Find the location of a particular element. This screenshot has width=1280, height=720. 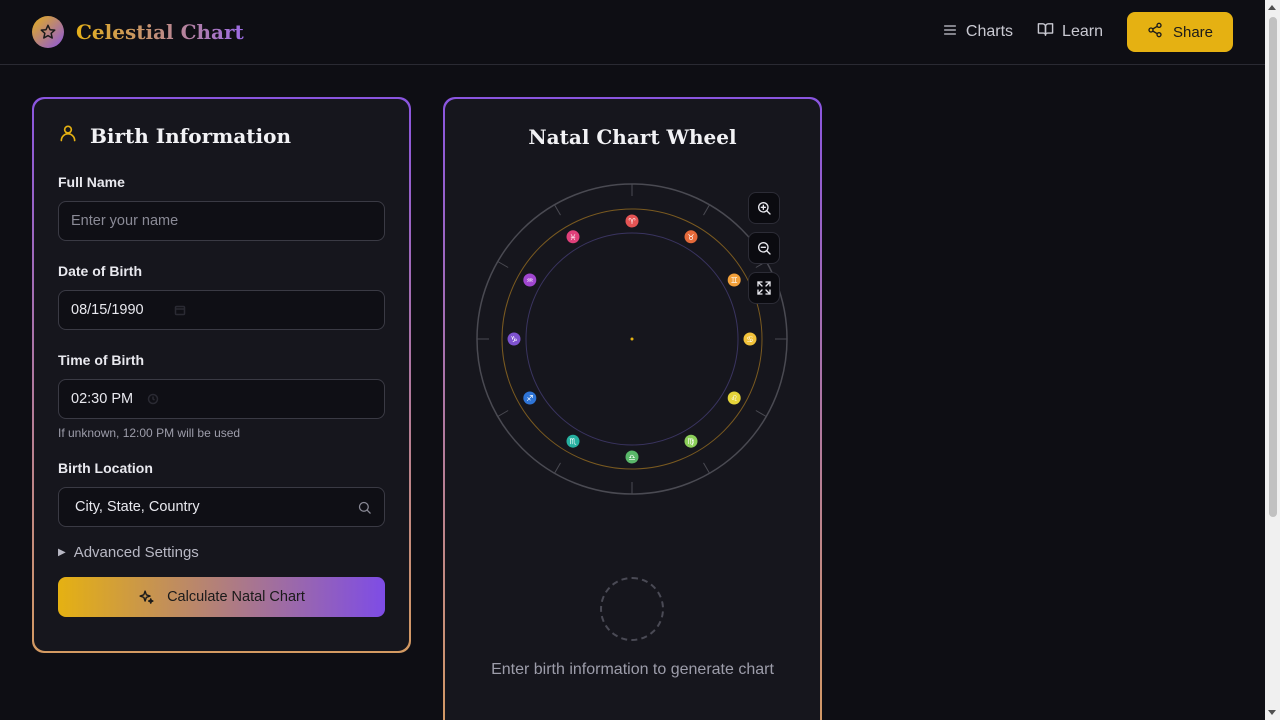

chart-title: Natal Chart Wheel is located at coordinates (632, 137).